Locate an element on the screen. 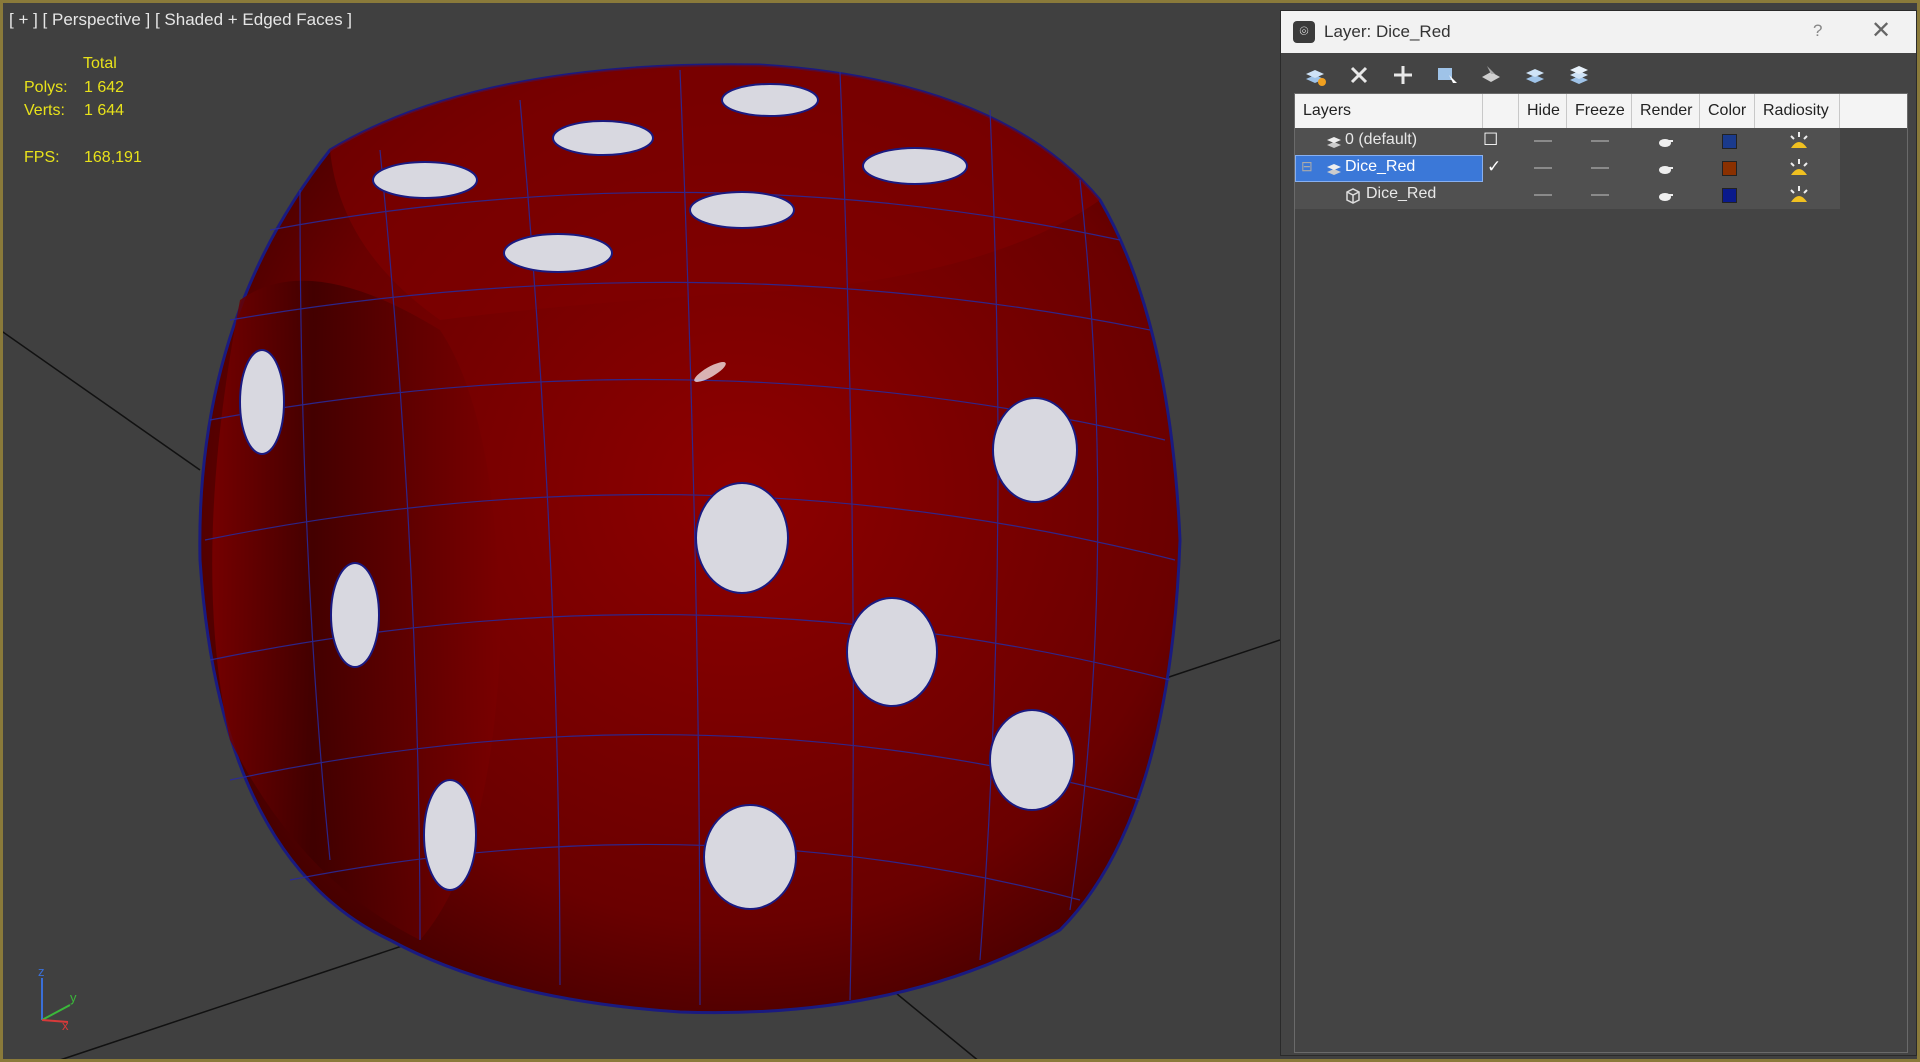  stats-verts-value: 1 644 is located at coordinates (104, 110).